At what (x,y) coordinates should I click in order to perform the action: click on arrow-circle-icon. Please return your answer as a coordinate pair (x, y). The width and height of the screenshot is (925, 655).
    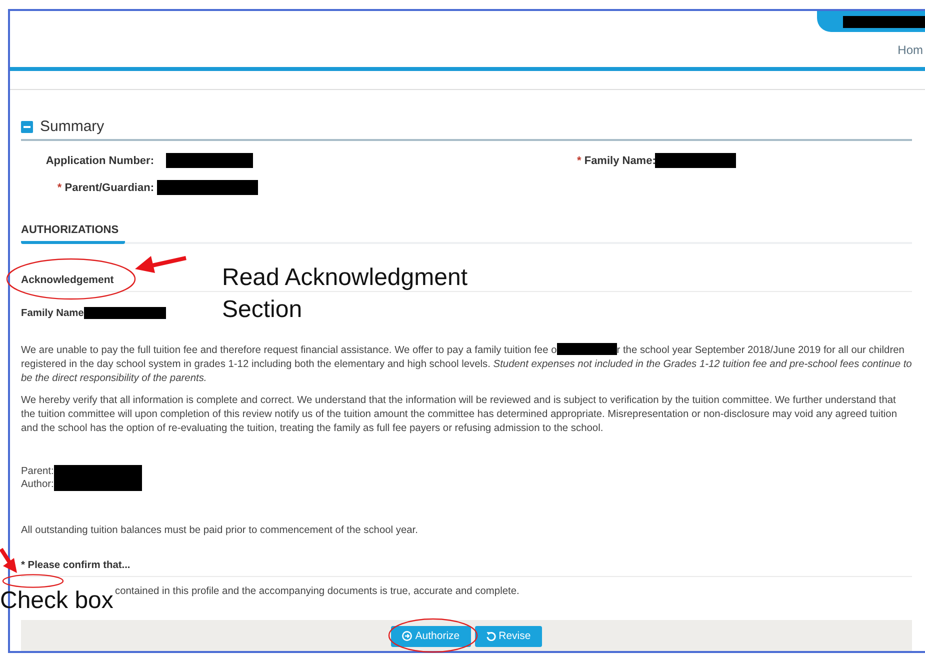
    Looking at the image, I should click on (407, 636).